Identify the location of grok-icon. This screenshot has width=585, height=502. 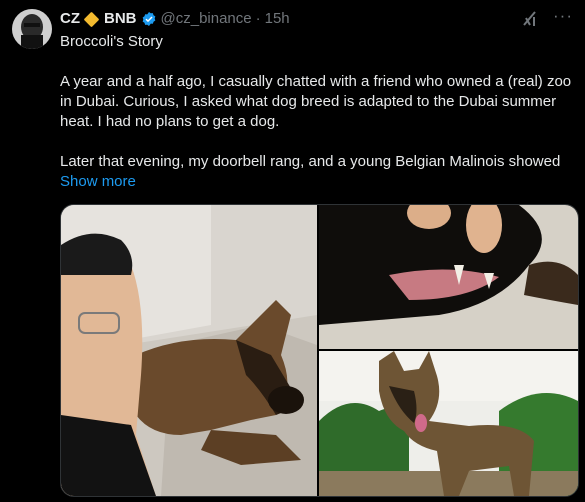
(530, 19).